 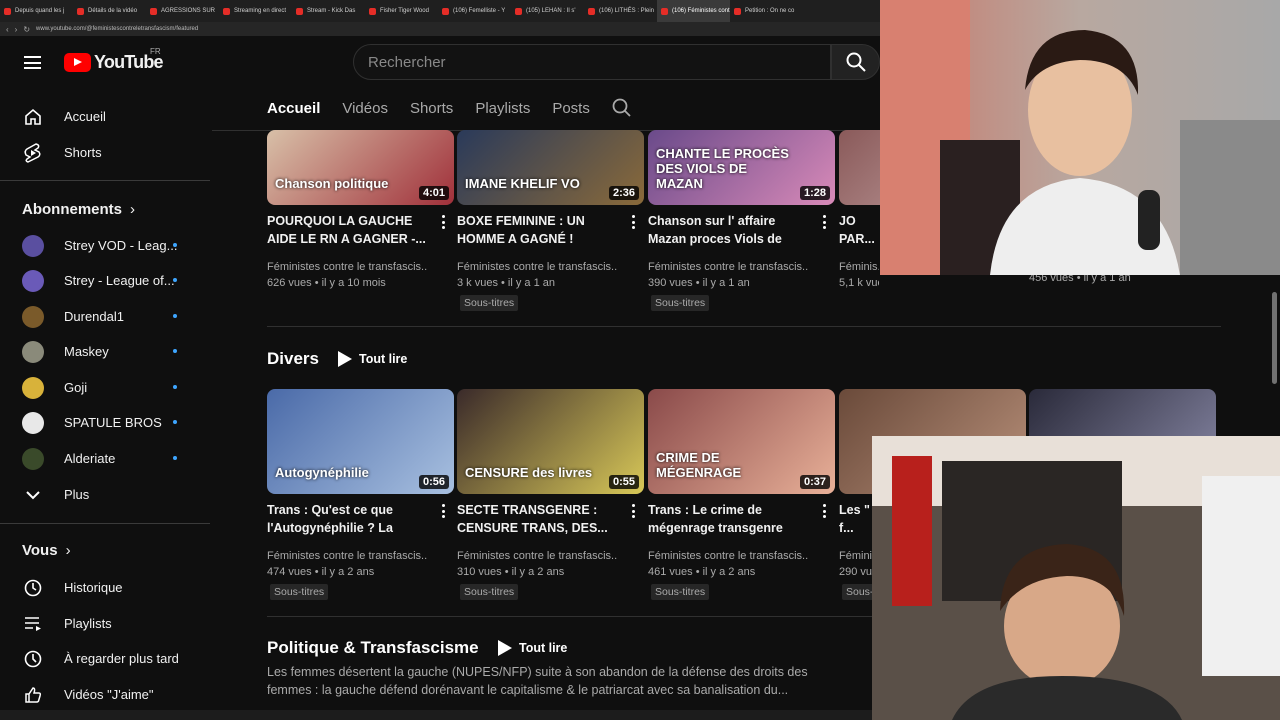 I want to click on sidebar-item-subscription: Alderiate, so click(x=105, y=458).